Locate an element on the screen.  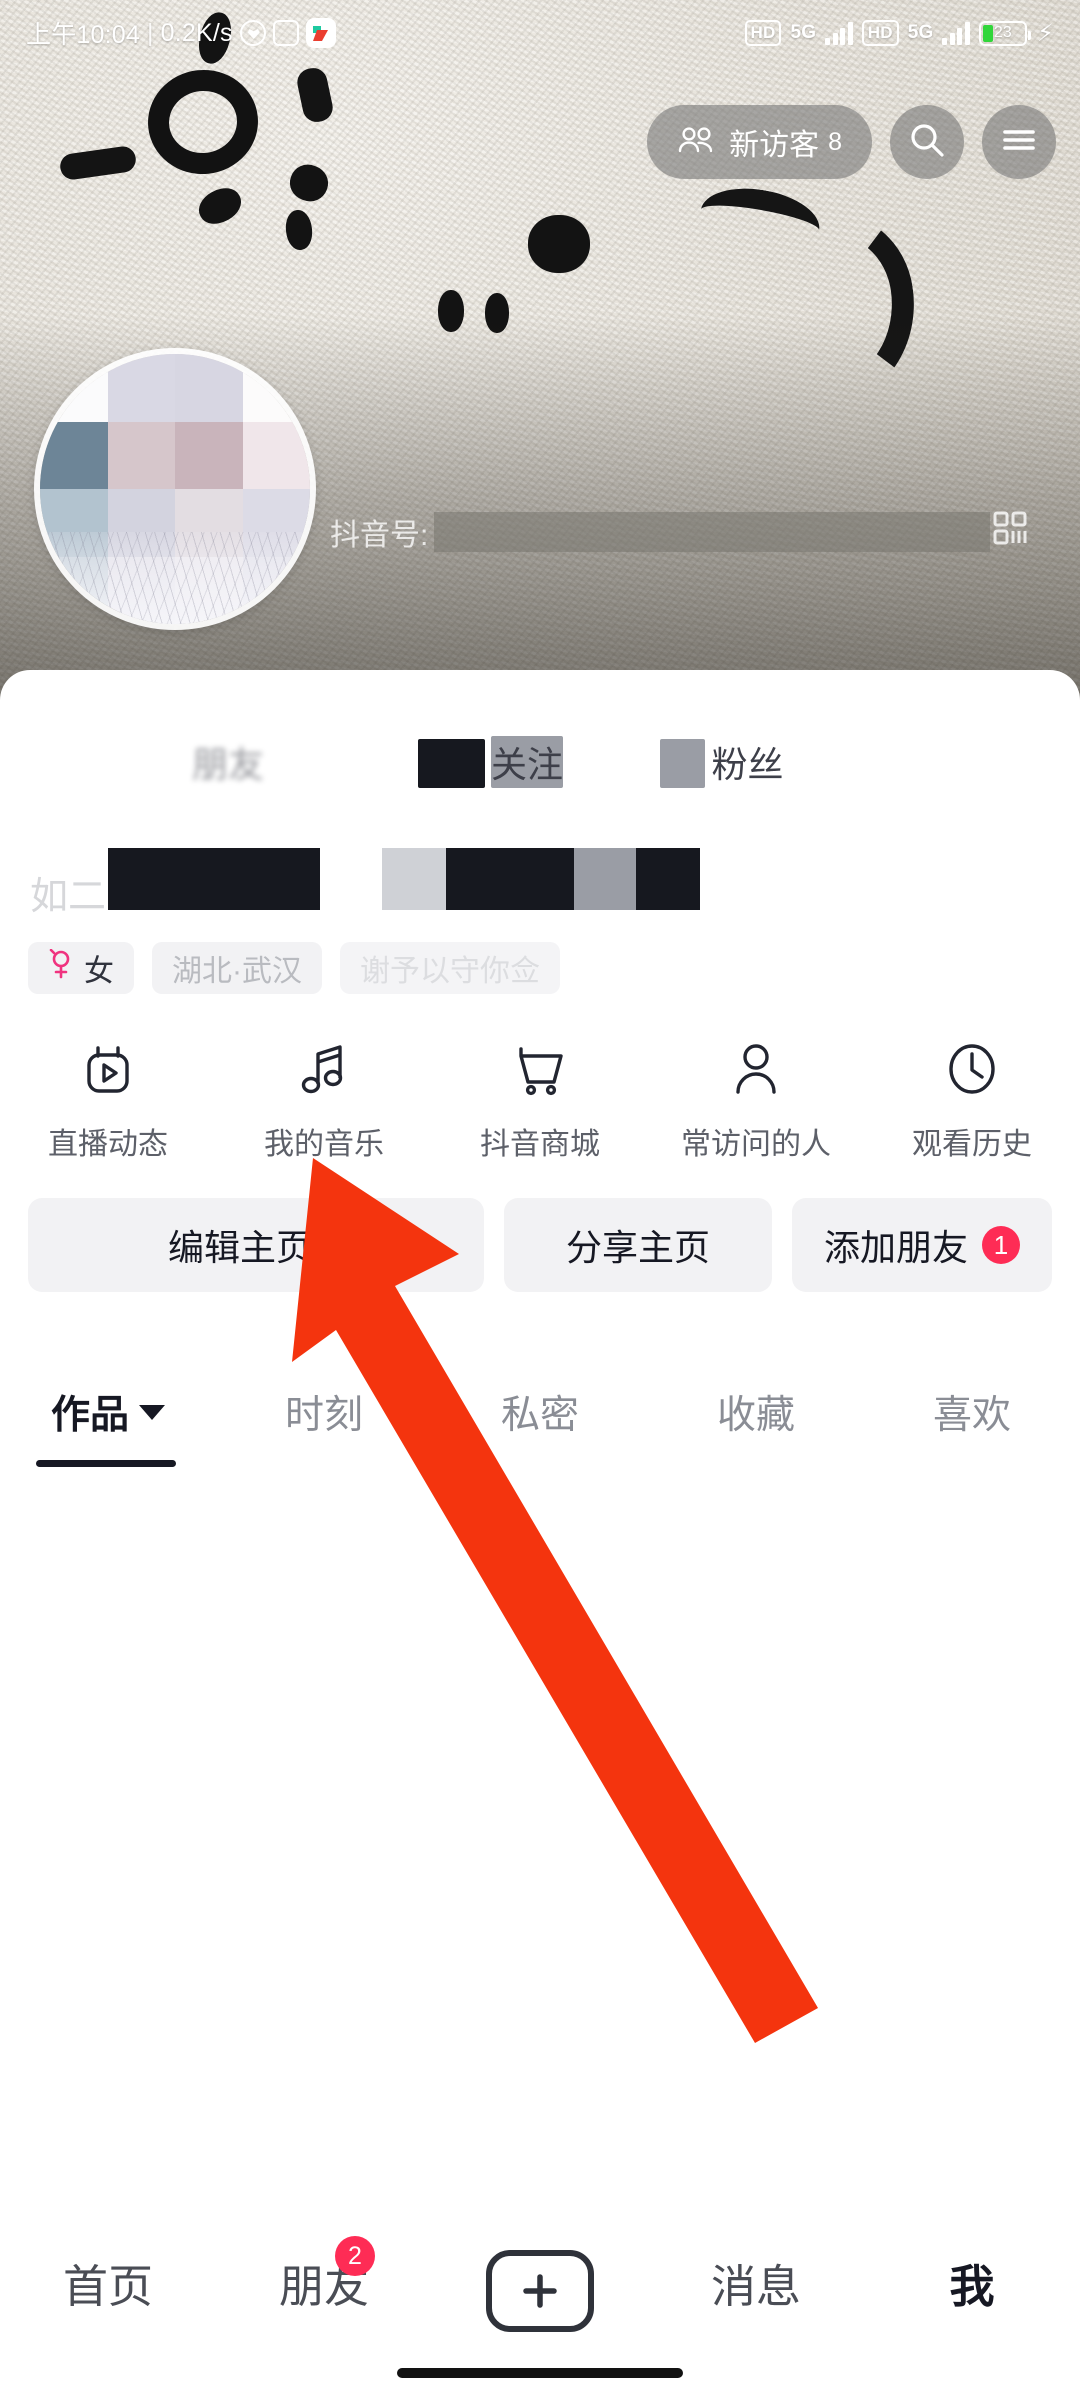
tag-extra: 谢予以守你佥 is located at coordinates (450, 968).